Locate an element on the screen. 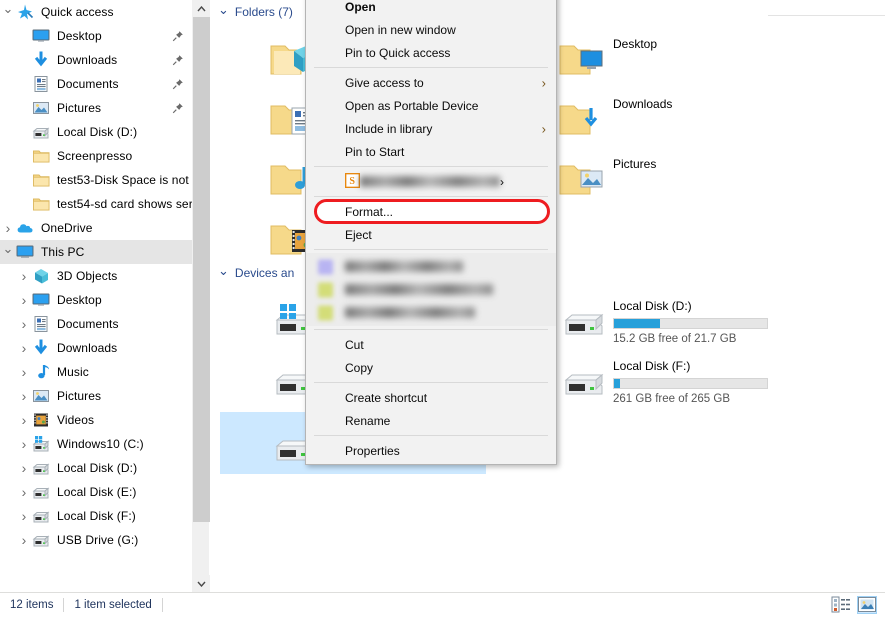 This screenshot has height=617, width=885. menu-item-create-shortcut: Create shortcut is located at coordinates (431, 397).